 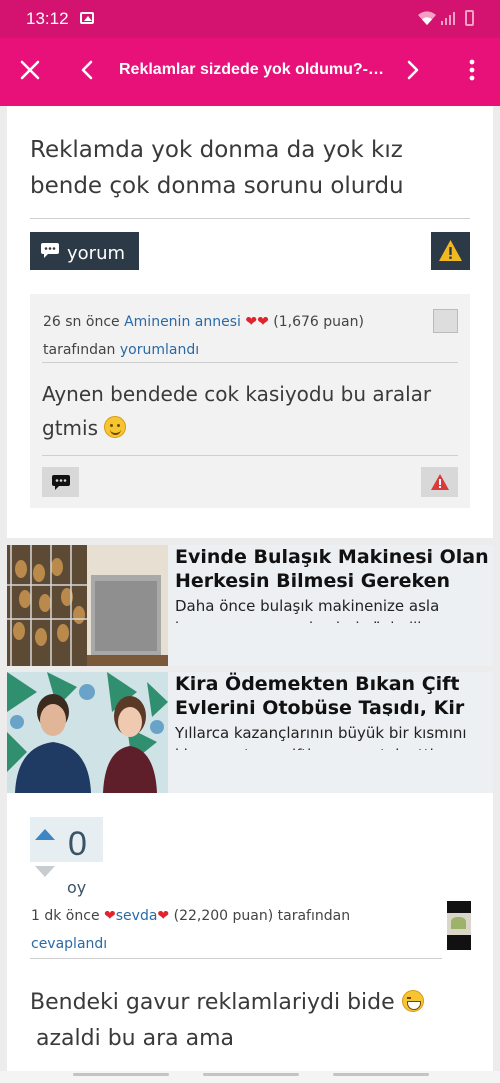 What do you see at coordinates (250, 1077) in the screenshot?
I see `gesture-nav-bar` at bounding box center [250, 1077].